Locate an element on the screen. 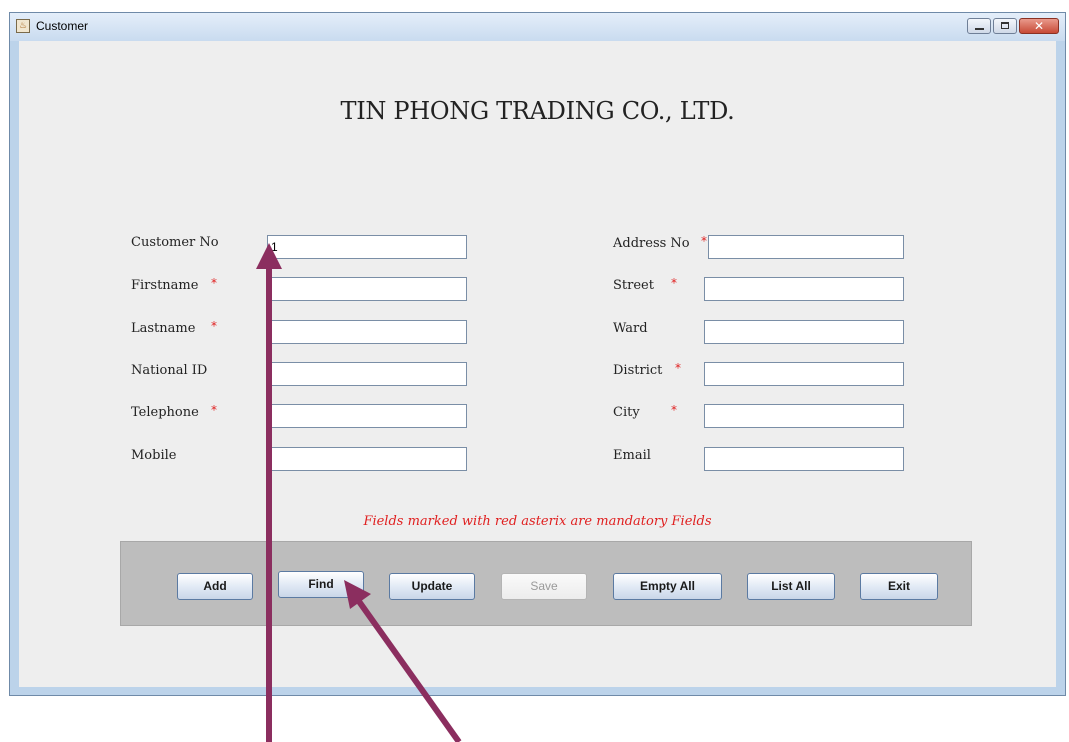 This screenshot has height=742, width=1069. annotation-arrows is located at coordinates (359, 492).